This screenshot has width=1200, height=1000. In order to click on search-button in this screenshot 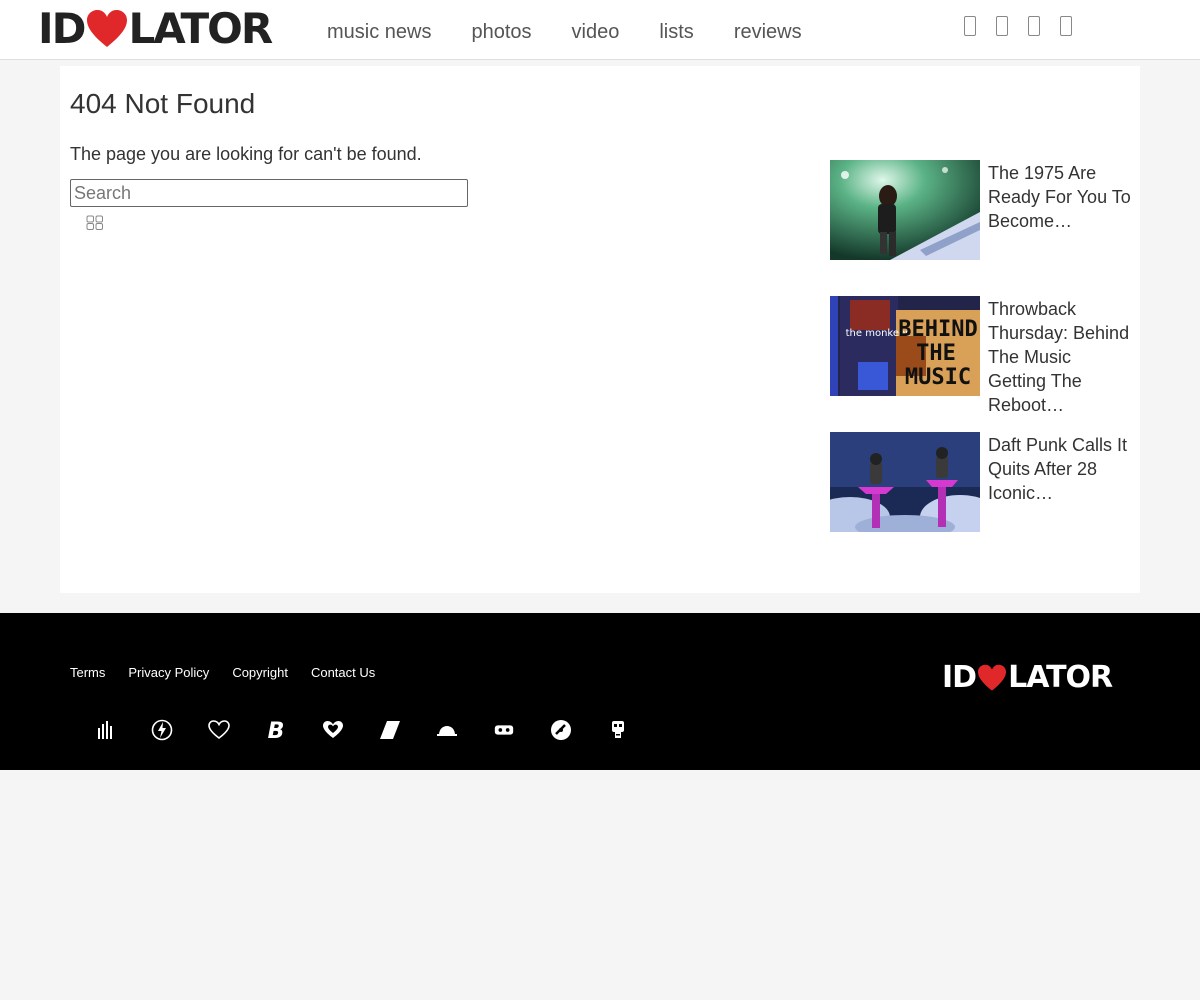, I will do `click(95, 224)`.